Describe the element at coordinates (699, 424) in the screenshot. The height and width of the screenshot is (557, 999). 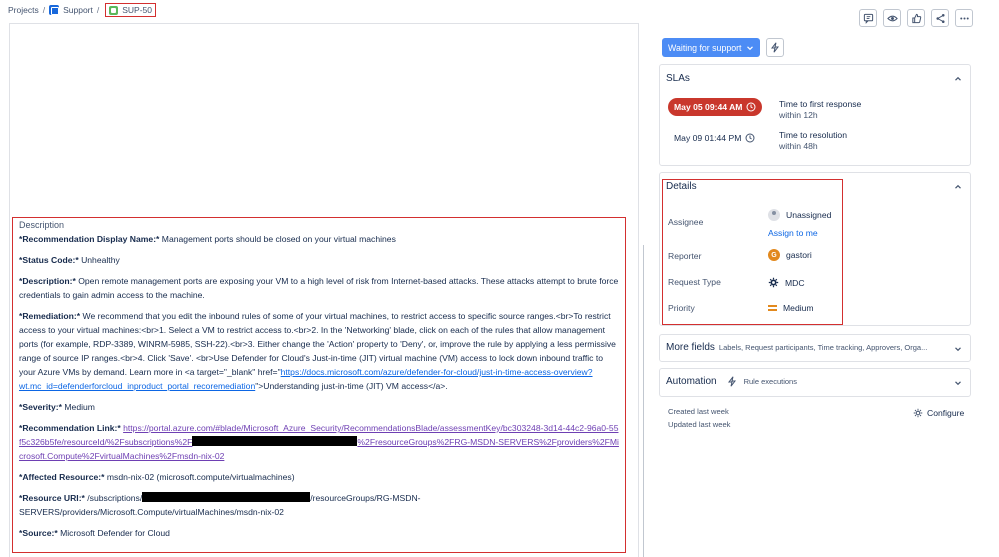
I see `updated-date: Updated last week` at that location.